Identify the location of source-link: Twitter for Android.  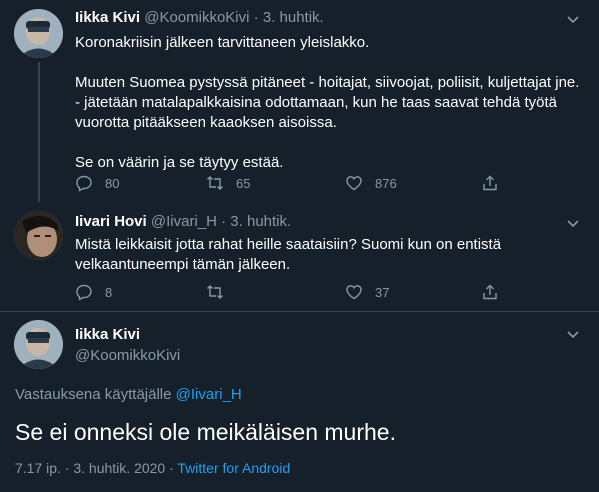
(233, 468).